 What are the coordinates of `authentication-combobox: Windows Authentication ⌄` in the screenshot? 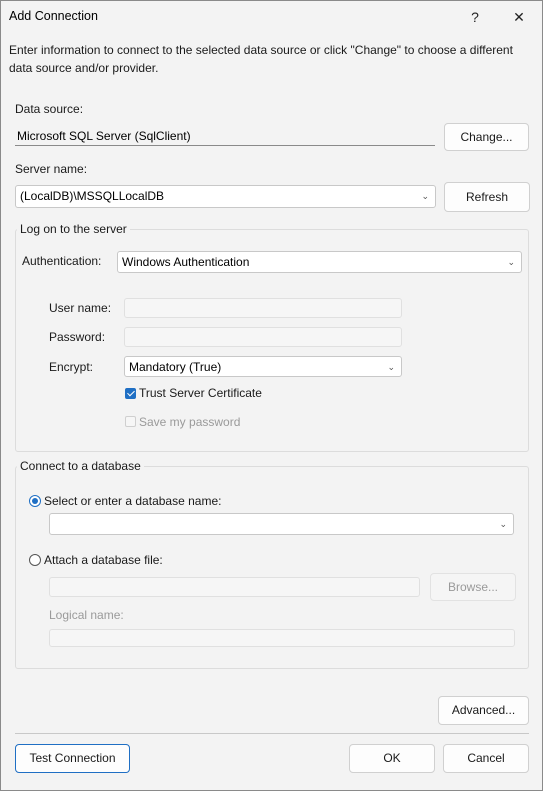 It's located at (319, 262).